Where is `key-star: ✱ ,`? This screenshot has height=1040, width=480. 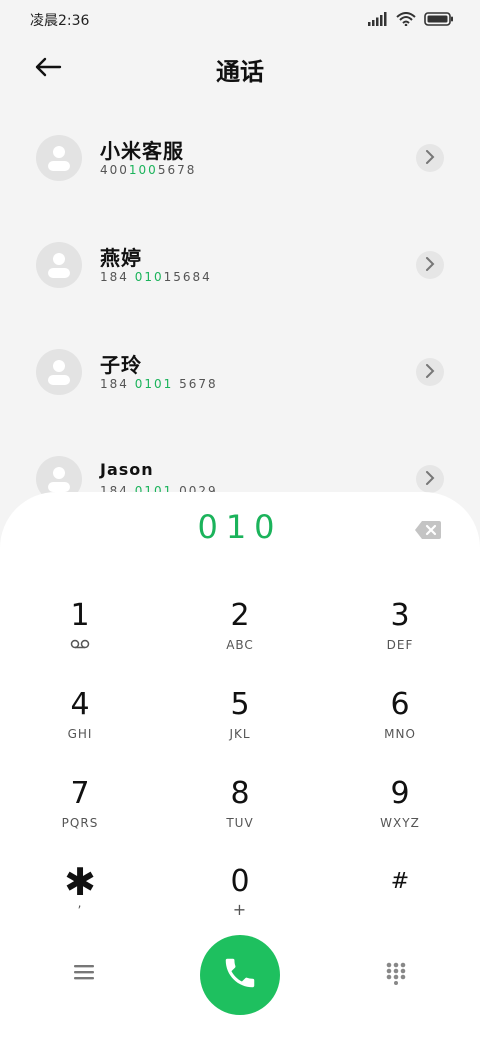
key-star: ✱ , is located at coordinates (80, 902).